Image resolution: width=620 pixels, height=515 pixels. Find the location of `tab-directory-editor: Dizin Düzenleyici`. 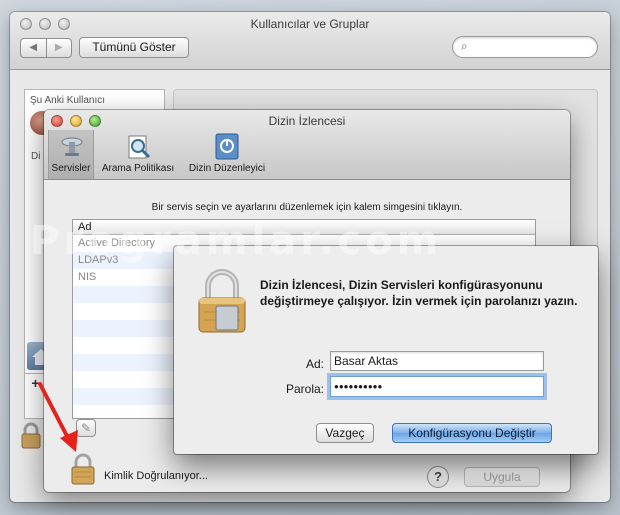

tab-directory-editor: Dizin Düzenleyici is located at coordinates (227, 154).